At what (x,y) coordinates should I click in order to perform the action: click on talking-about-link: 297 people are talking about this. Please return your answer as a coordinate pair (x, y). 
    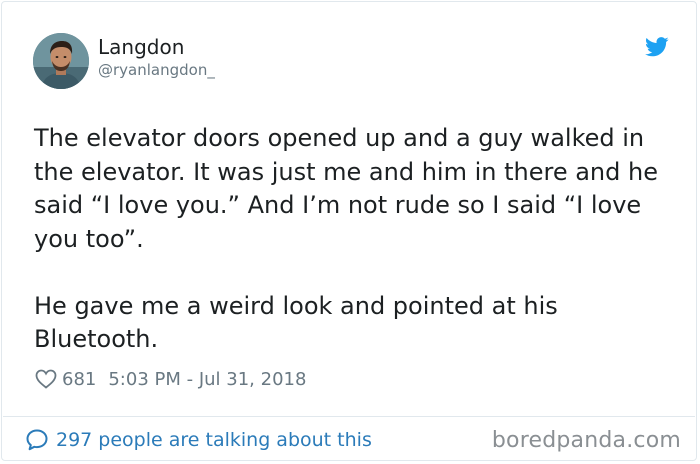
    Looking at the image, I should click on (198, 440).